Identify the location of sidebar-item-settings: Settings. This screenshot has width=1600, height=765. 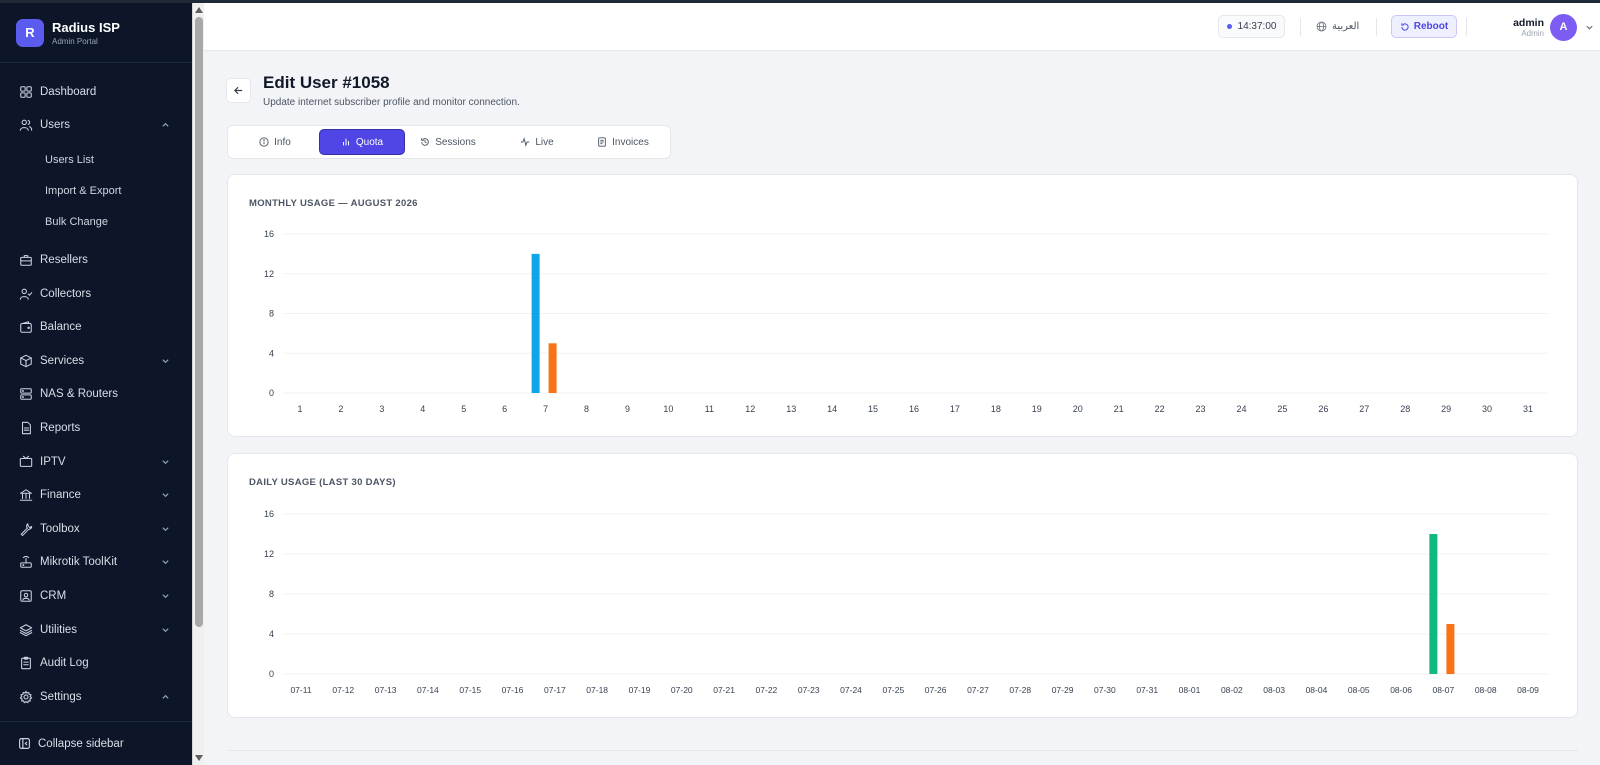
(96, 697).